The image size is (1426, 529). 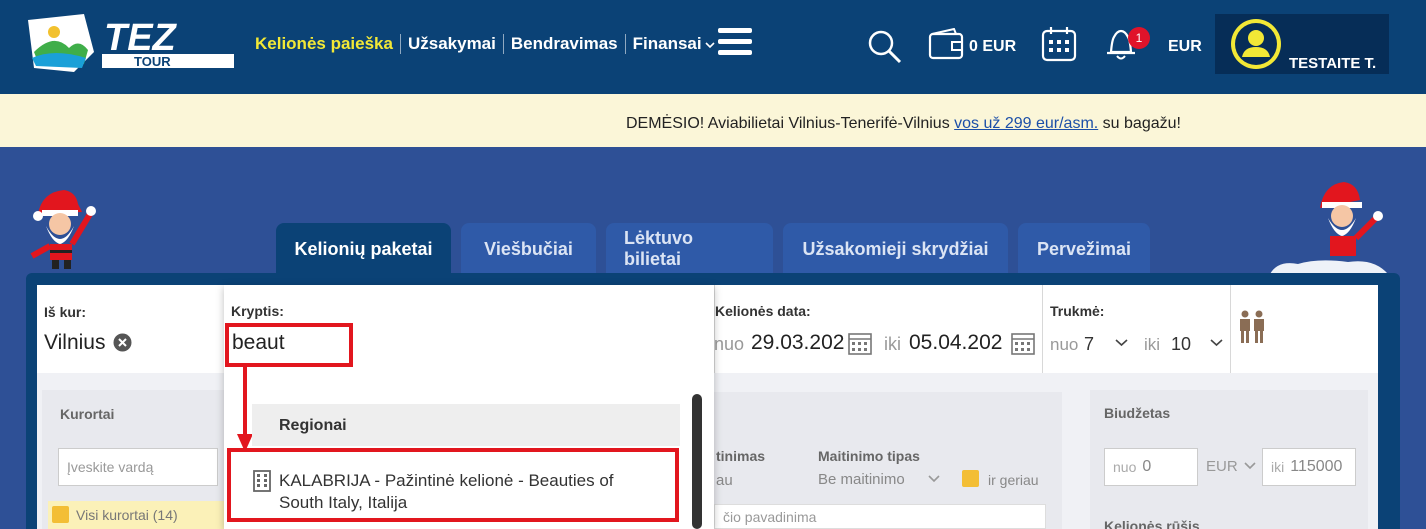 I want to click on budget-to-prefix: iki, so click(x=1278, y=467).